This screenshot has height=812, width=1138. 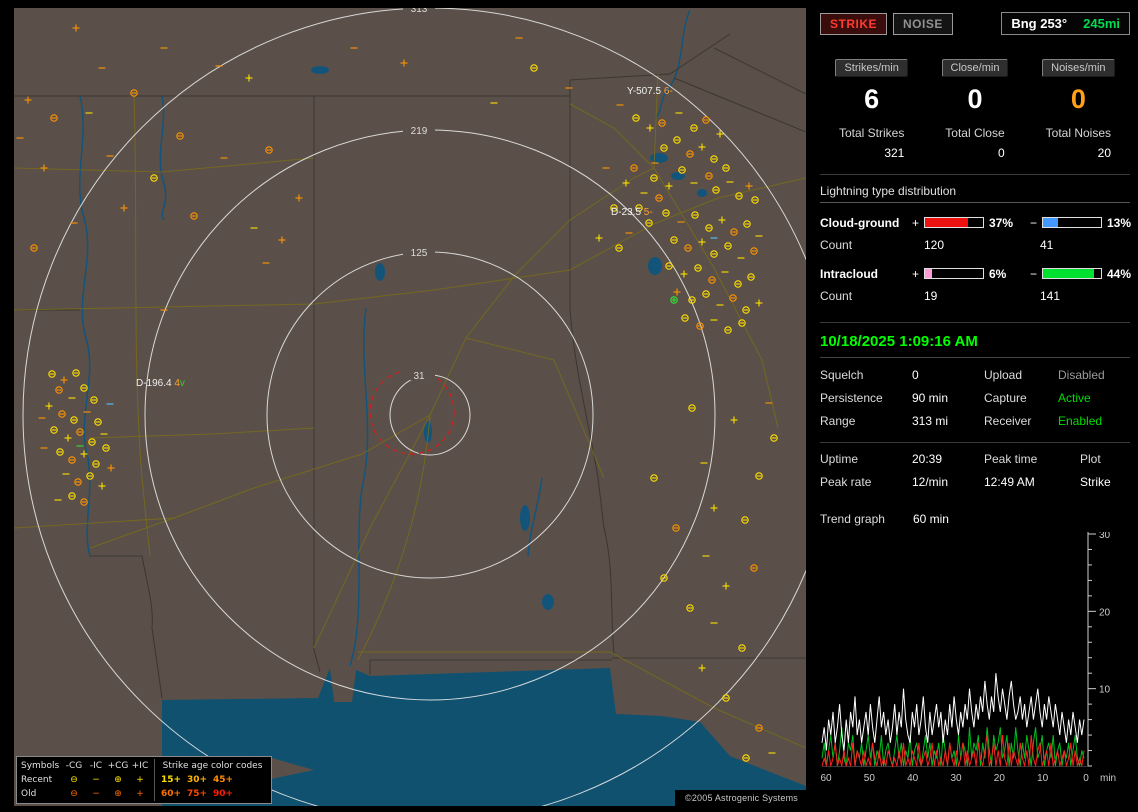 What do you see at coordinates (171, 780) in the screenshot?
I see `age-color-code: 15+` at bounding box center [171, 780].